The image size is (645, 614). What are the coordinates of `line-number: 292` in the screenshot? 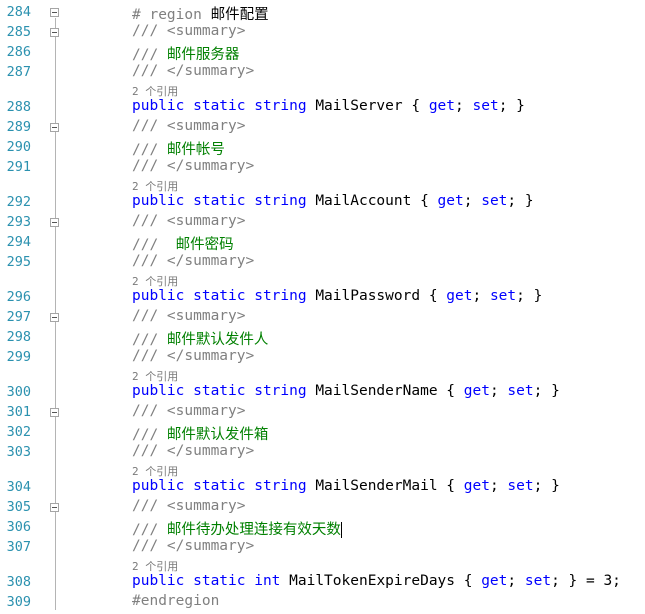 It's located at (18, 202).